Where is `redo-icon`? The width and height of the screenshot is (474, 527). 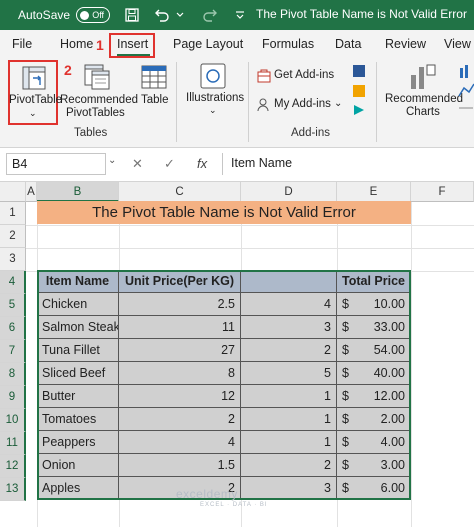 redo-icon is located at coordinates (210, 15).